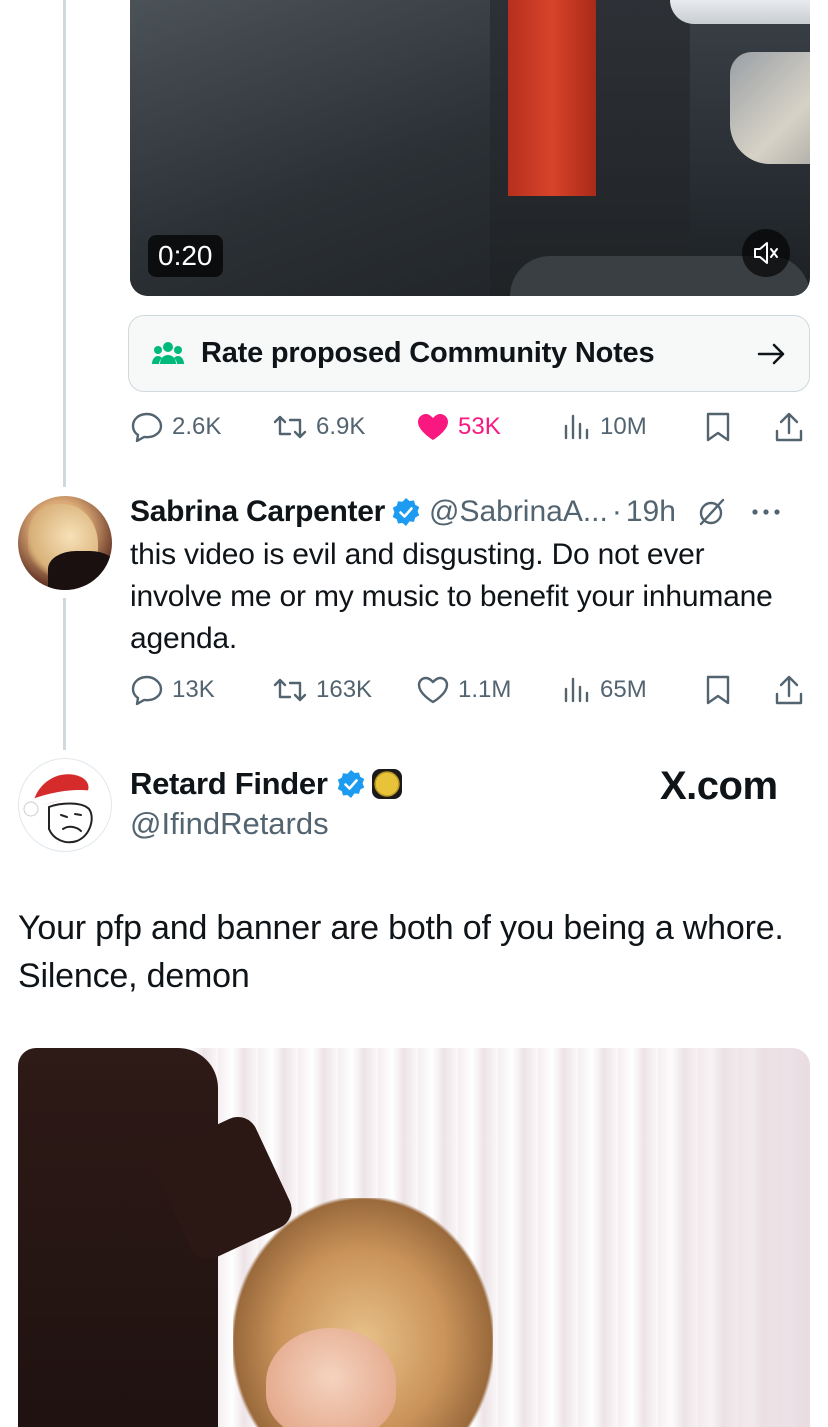 The height and width of the screenshot is (1427, 828). What do you see at coordinates (485, 689) in the screenshot?
I see `like-count: 1.1M` at bounding box center [485, 689].